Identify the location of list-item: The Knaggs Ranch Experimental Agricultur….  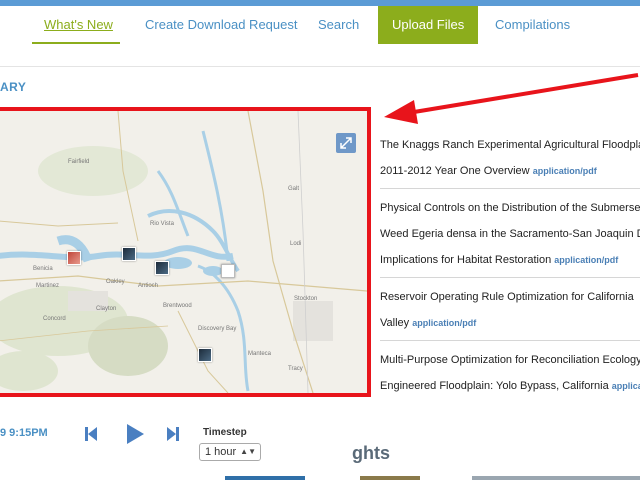
(510, 157).